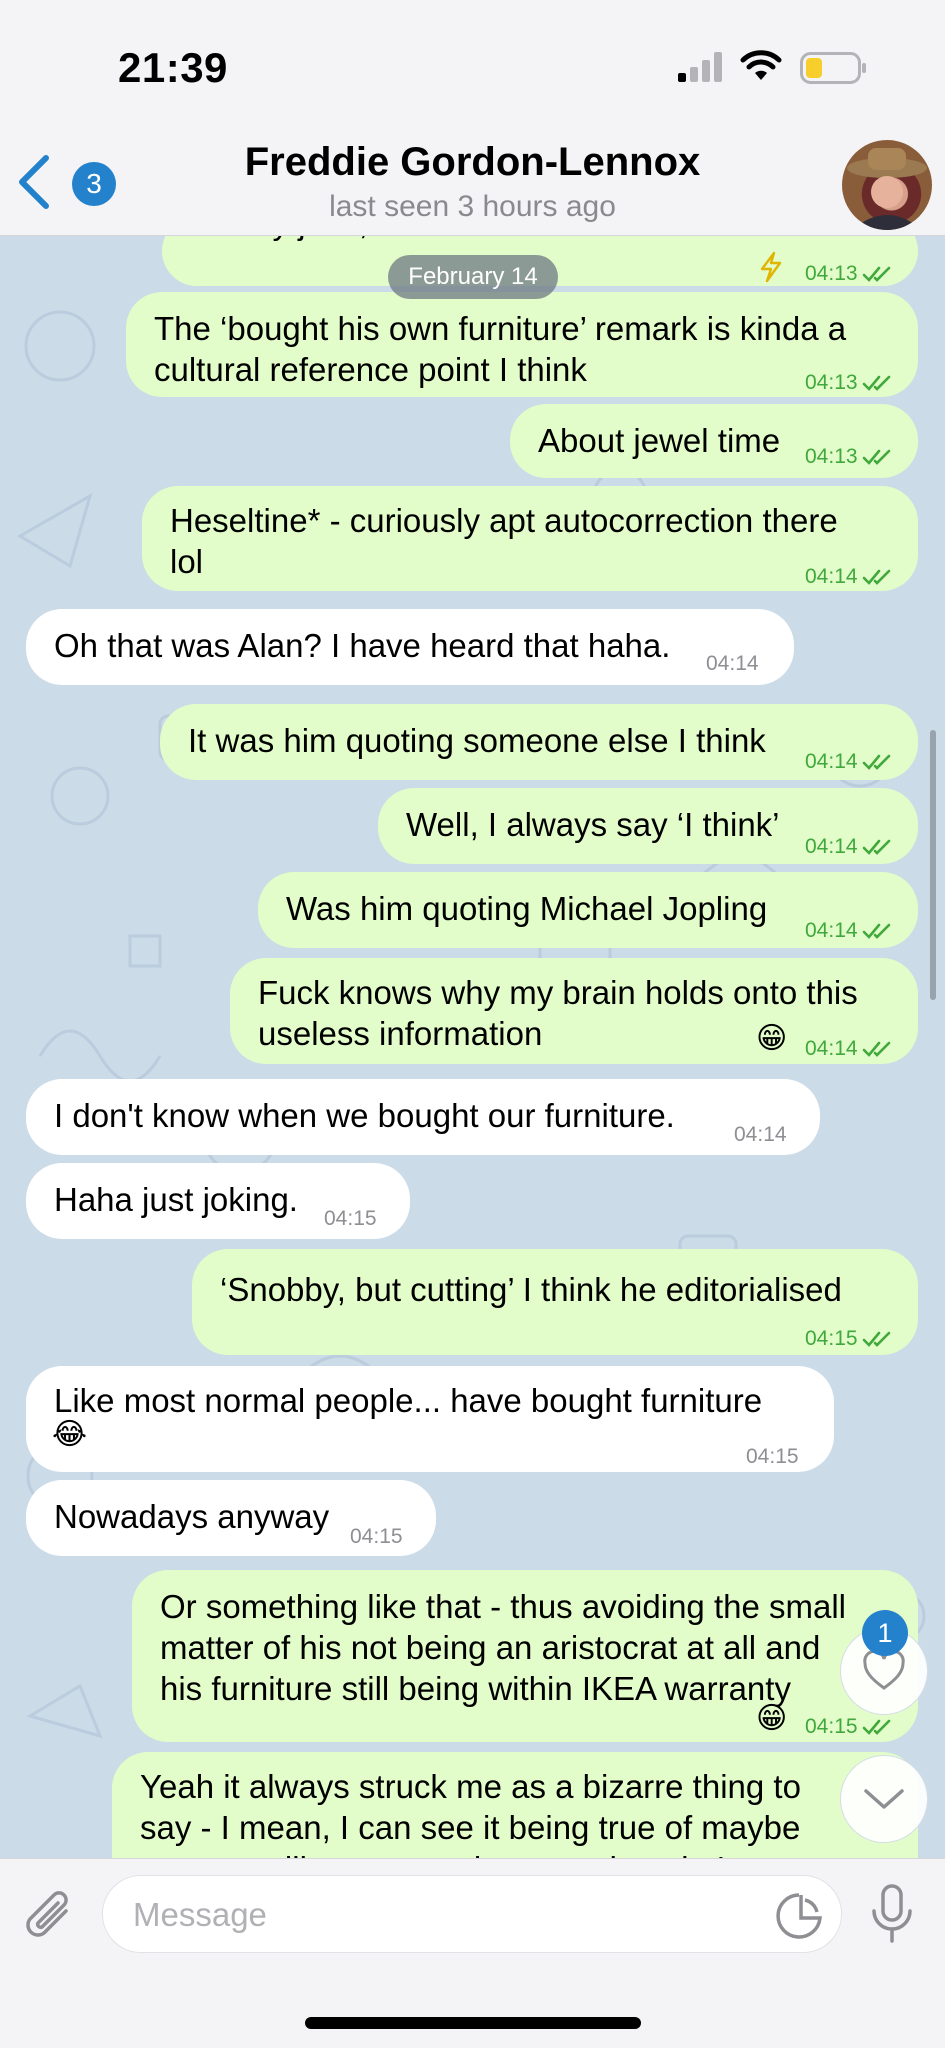  I want to click on battery-icon, so click(833, 68).